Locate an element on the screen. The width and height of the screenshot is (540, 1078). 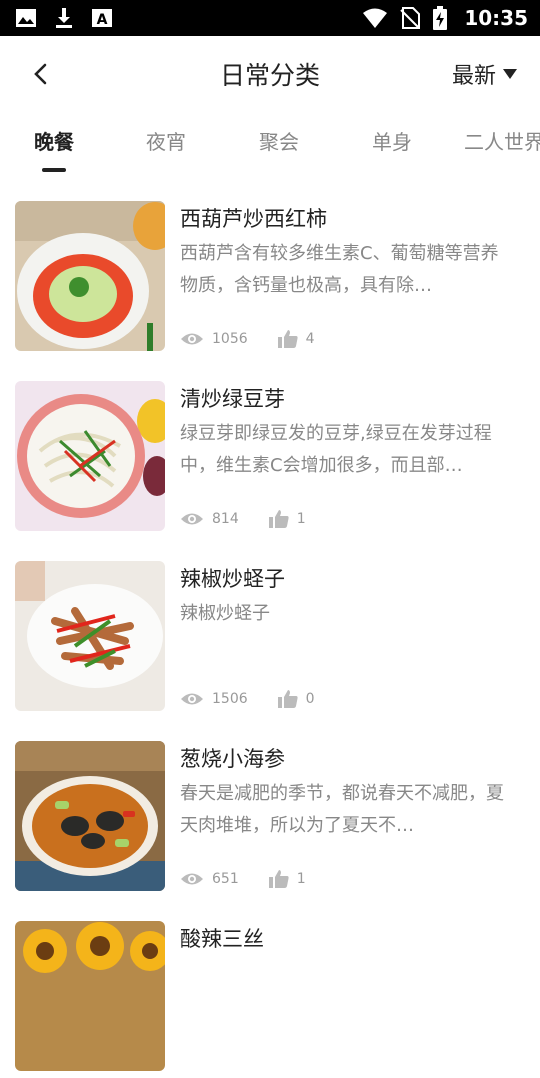
category-tabs: 晚餐 夜宵 聚会 单身 二人世界 is located at coordinates (270, 145).